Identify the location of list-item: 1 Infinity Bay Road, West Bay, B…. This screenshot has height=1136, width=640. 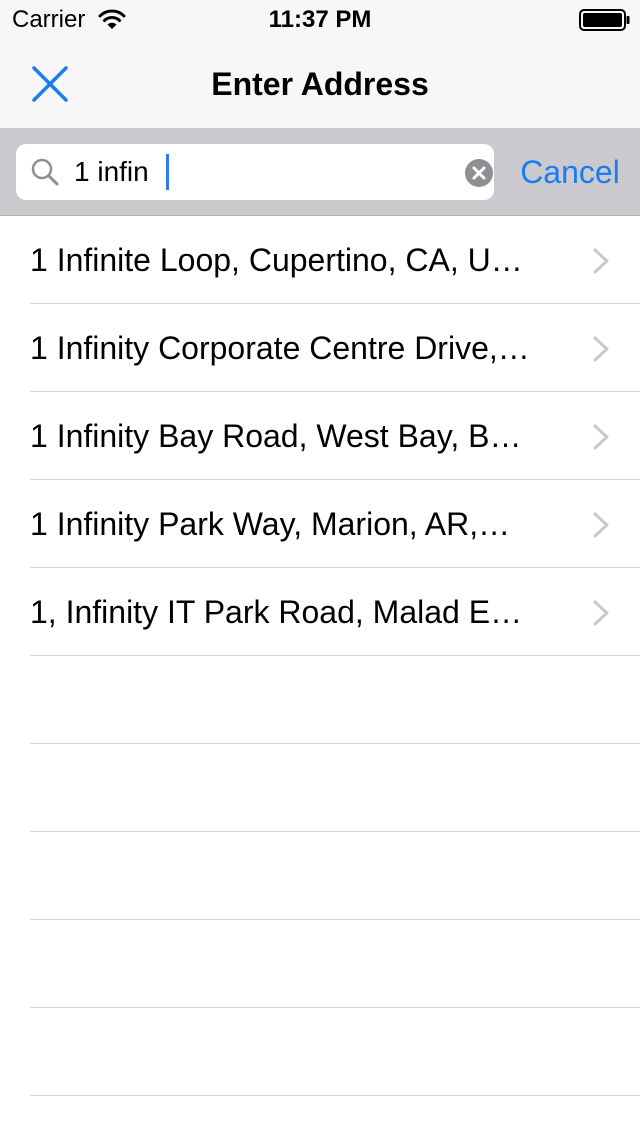
(320, 436).